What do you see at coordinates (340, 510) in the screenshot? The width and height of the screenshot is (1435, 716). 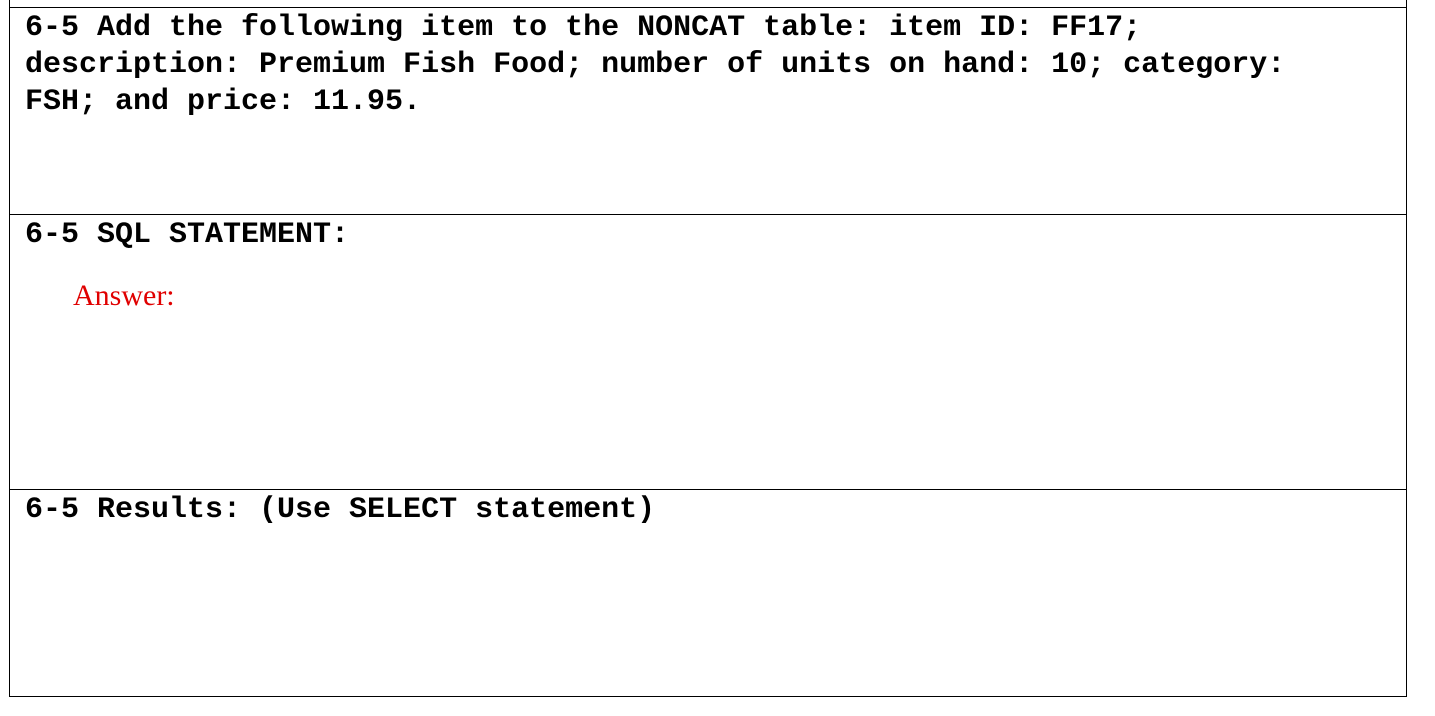 I see `results-heading: 6-5 Results: (Use SELECT statement)` at bounding box center [340, 510].